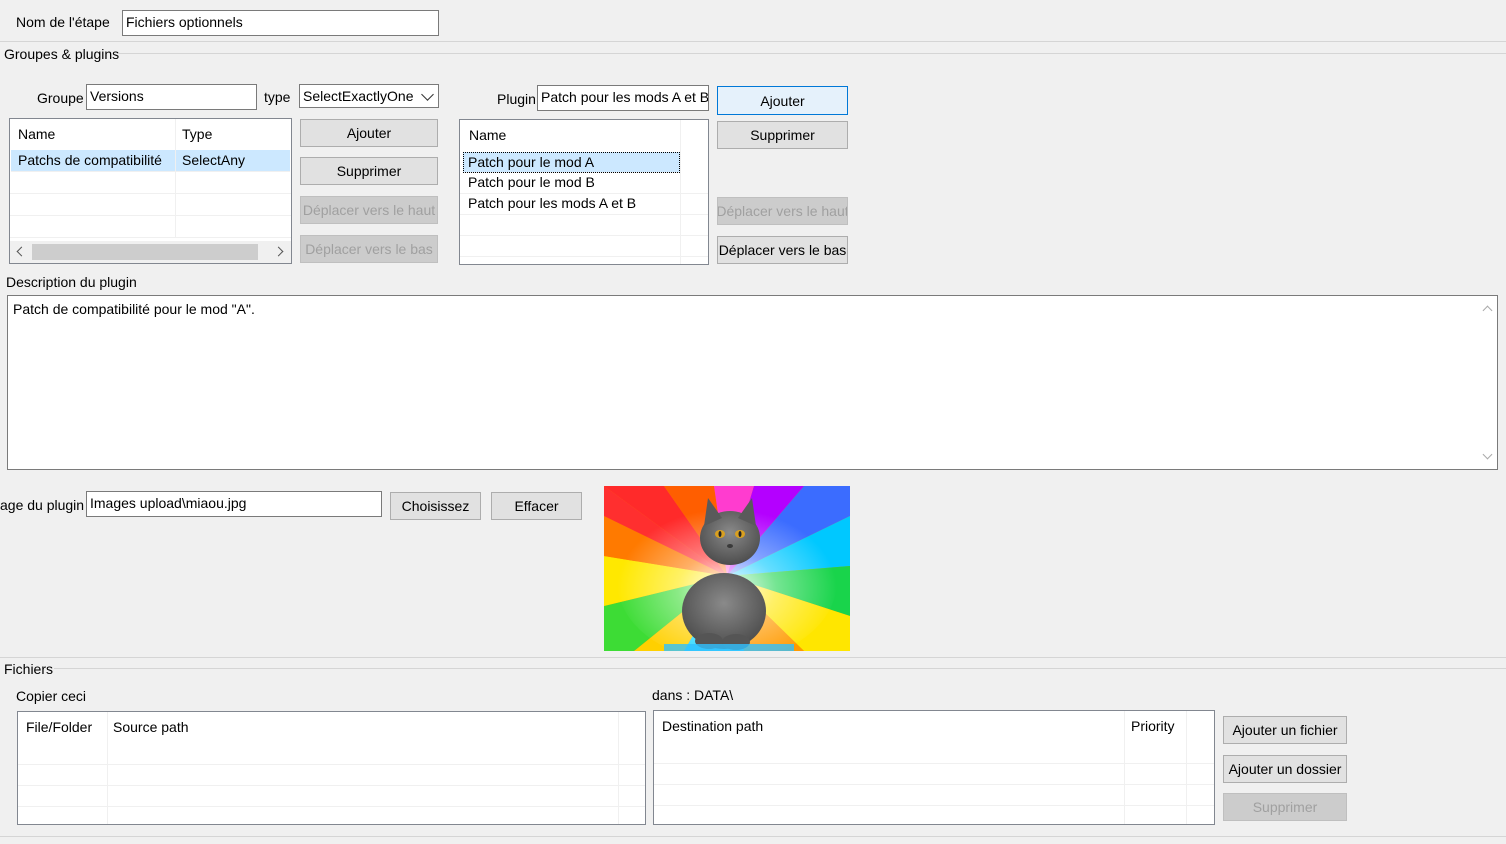  I want to click on table-header: Name, so click(584, 135).